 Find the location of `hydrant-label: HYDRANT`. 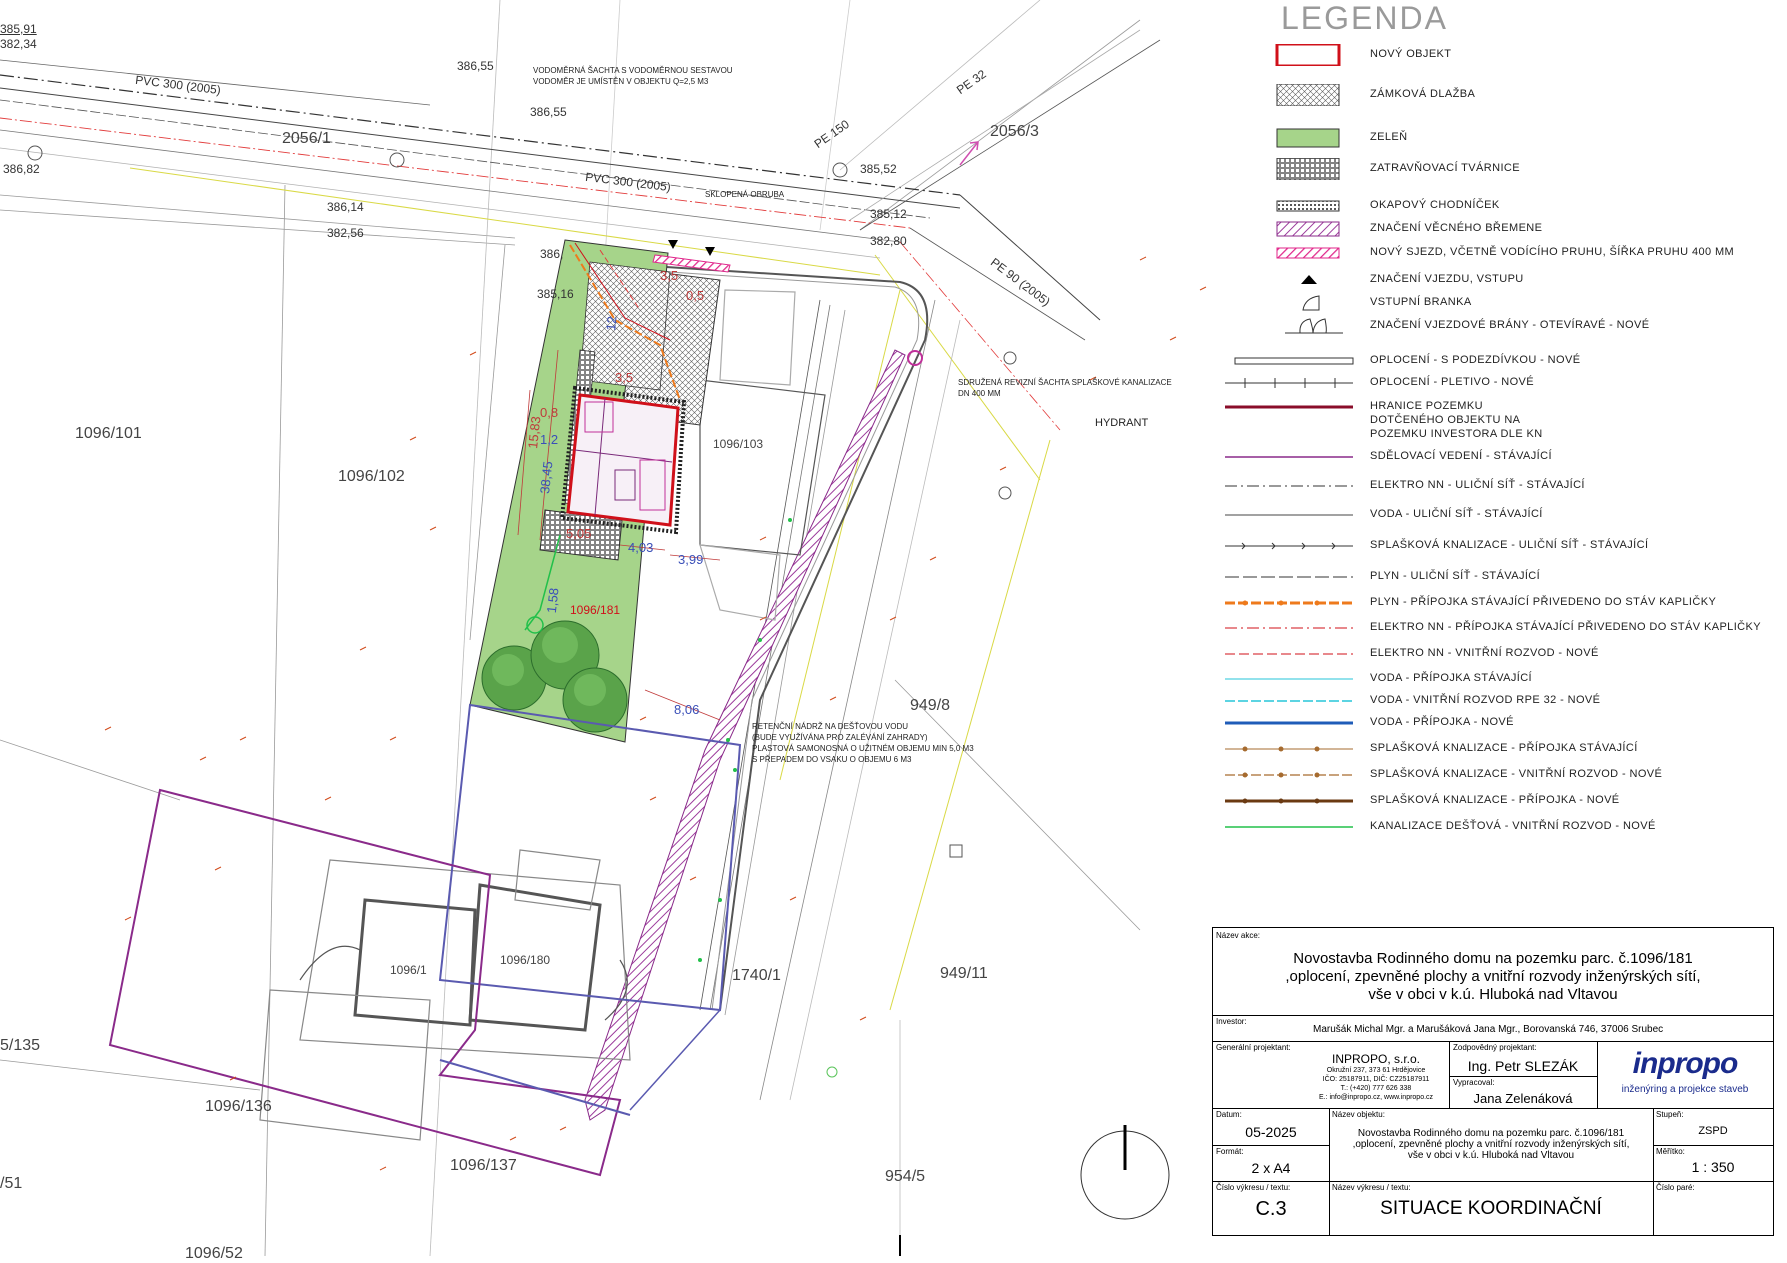

hydrant-label: HYDRANT is located at coordinates (1122, 423).